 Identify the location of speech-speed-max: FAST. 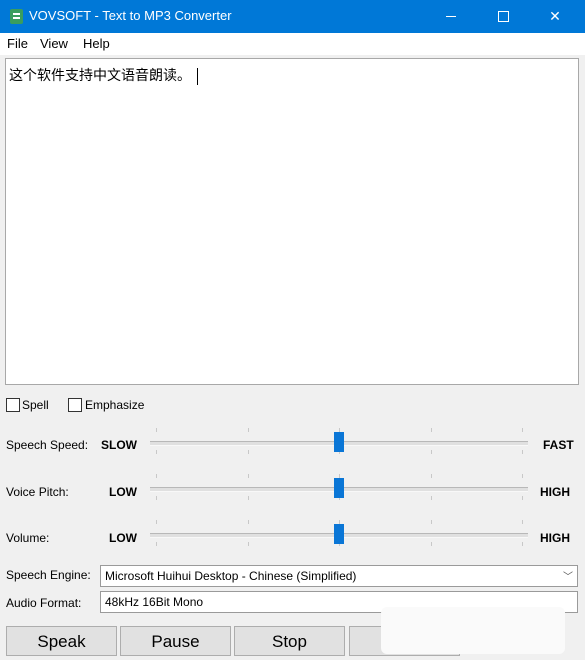
(558, 445).